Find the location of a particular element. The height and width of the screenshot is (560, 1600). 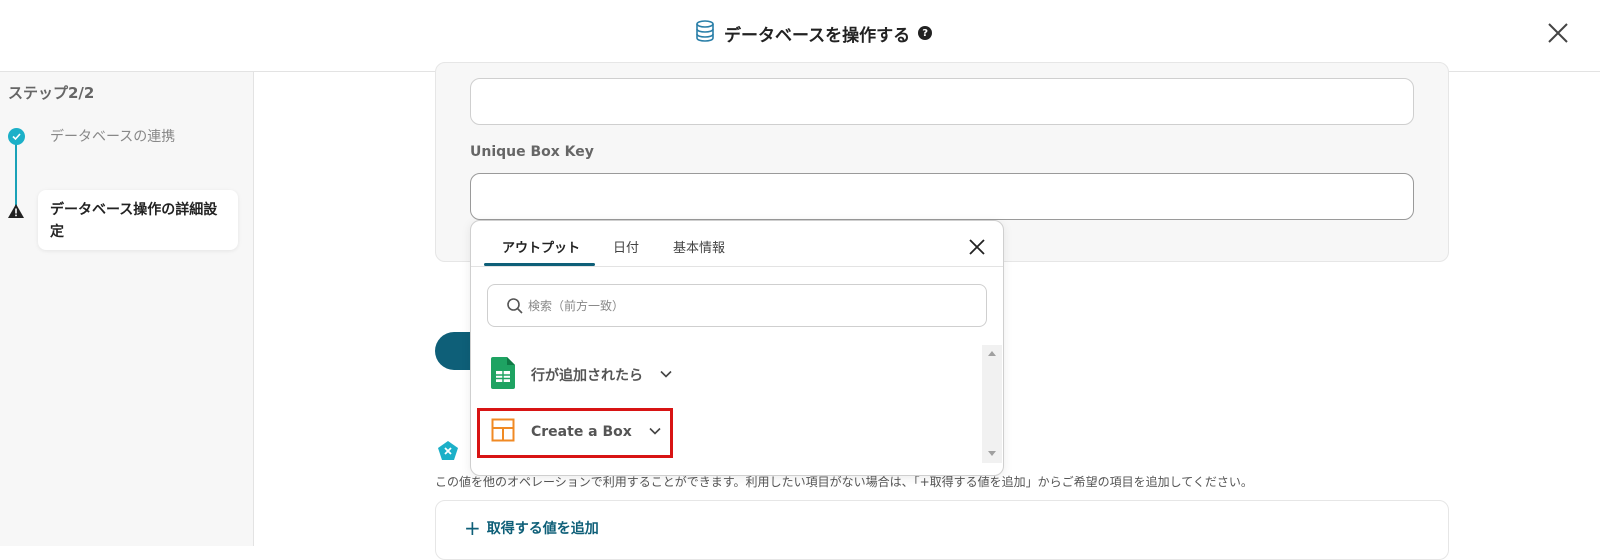

search-icon is located at coordinates (515, 308).